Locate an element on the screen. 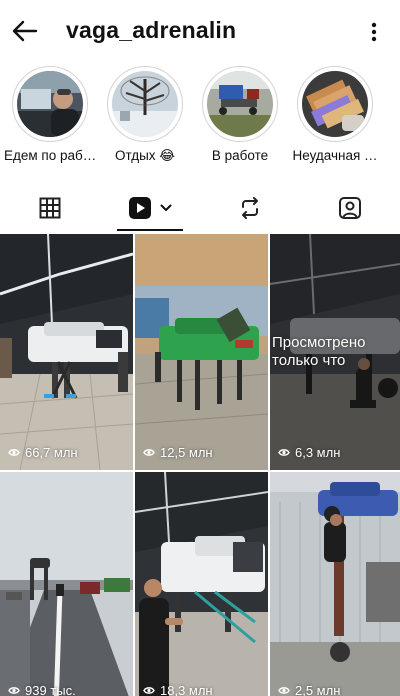 The height and width of the screenshot is (696, 400). grid-icon is located at coordinates (50, 208).